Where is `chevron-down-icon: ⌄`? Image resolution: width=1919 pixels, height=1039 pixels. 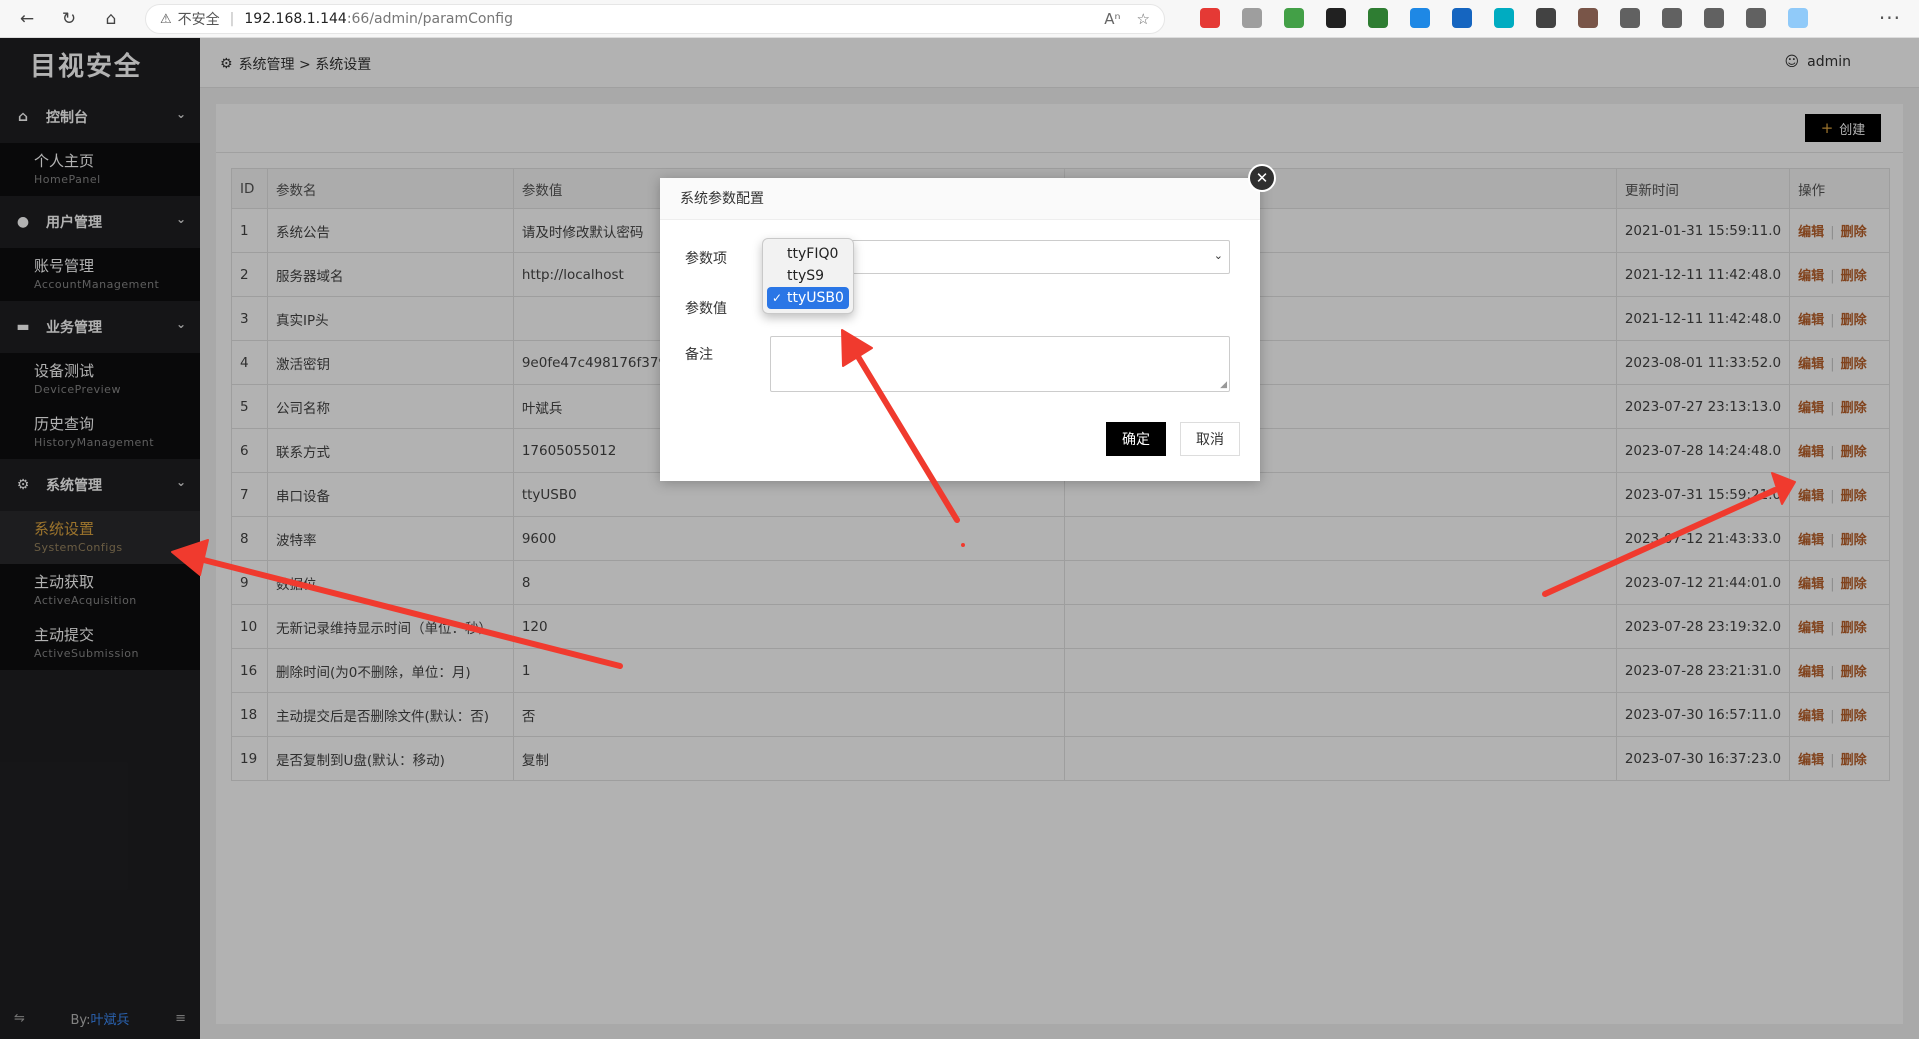 chevron-down-icon: ⌄ is located at coordinates (1218, 255).